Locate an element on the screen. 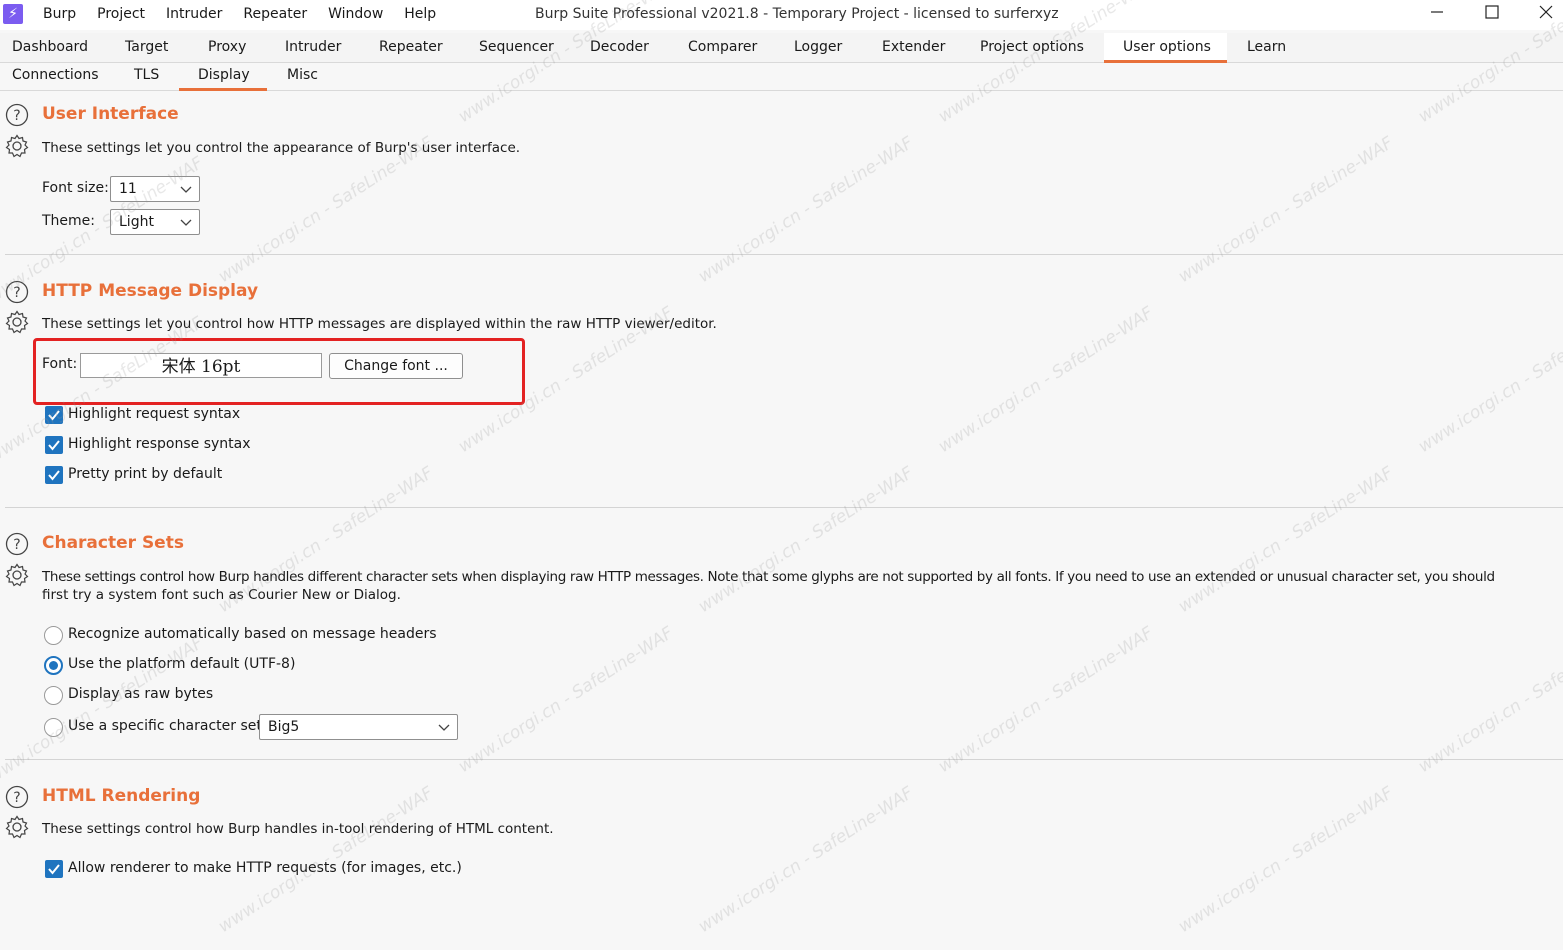 Image resolution: width=1563 pixels, height=950 pixels. pretty-print-checkbox is located at coordinates (54, 475).